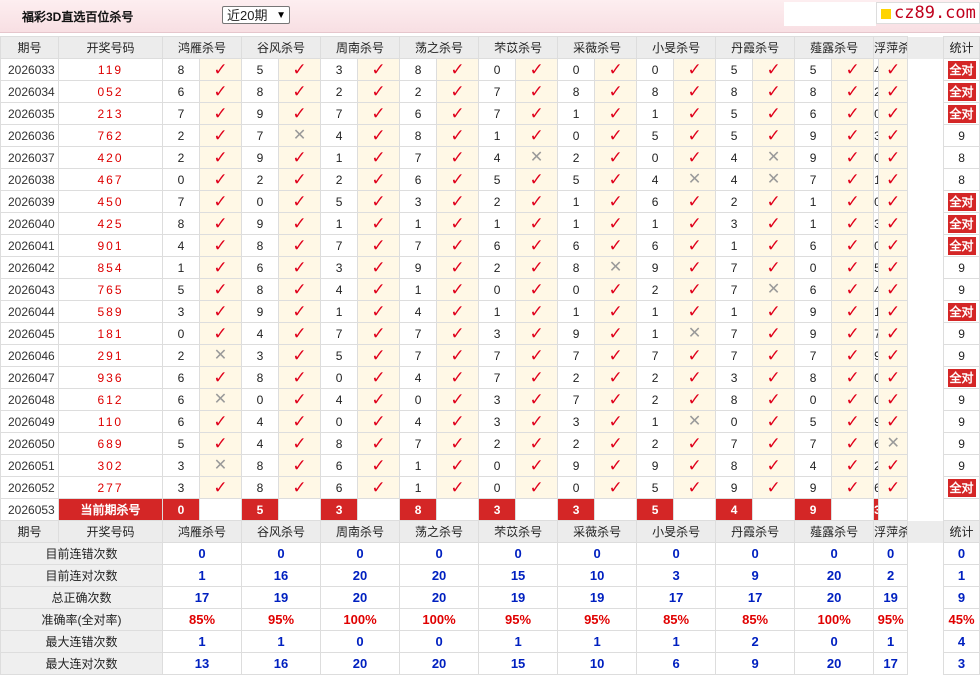 This screenshot has width=980, height=675. I want to click on hit-mark-cell: ✕, so click(616, 267).